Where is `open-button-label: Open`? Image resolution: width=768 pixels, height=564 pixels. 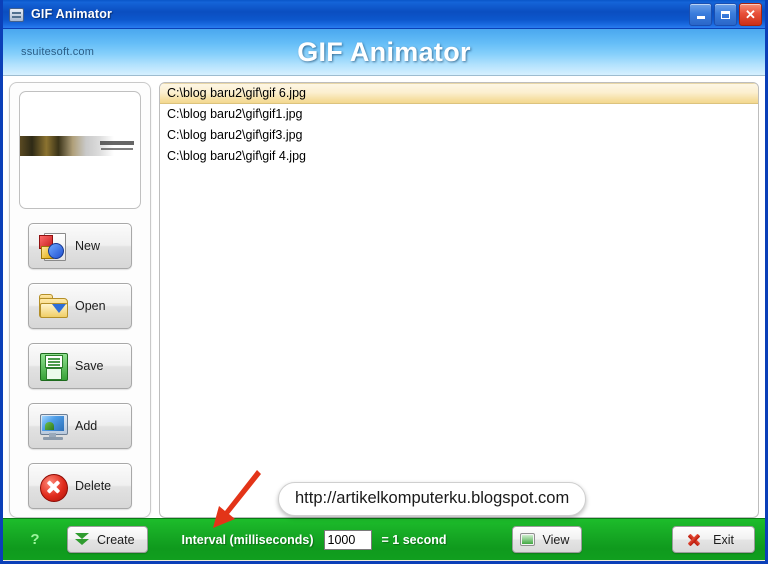
open-button-label: Open is located at coordinates (90, 306).